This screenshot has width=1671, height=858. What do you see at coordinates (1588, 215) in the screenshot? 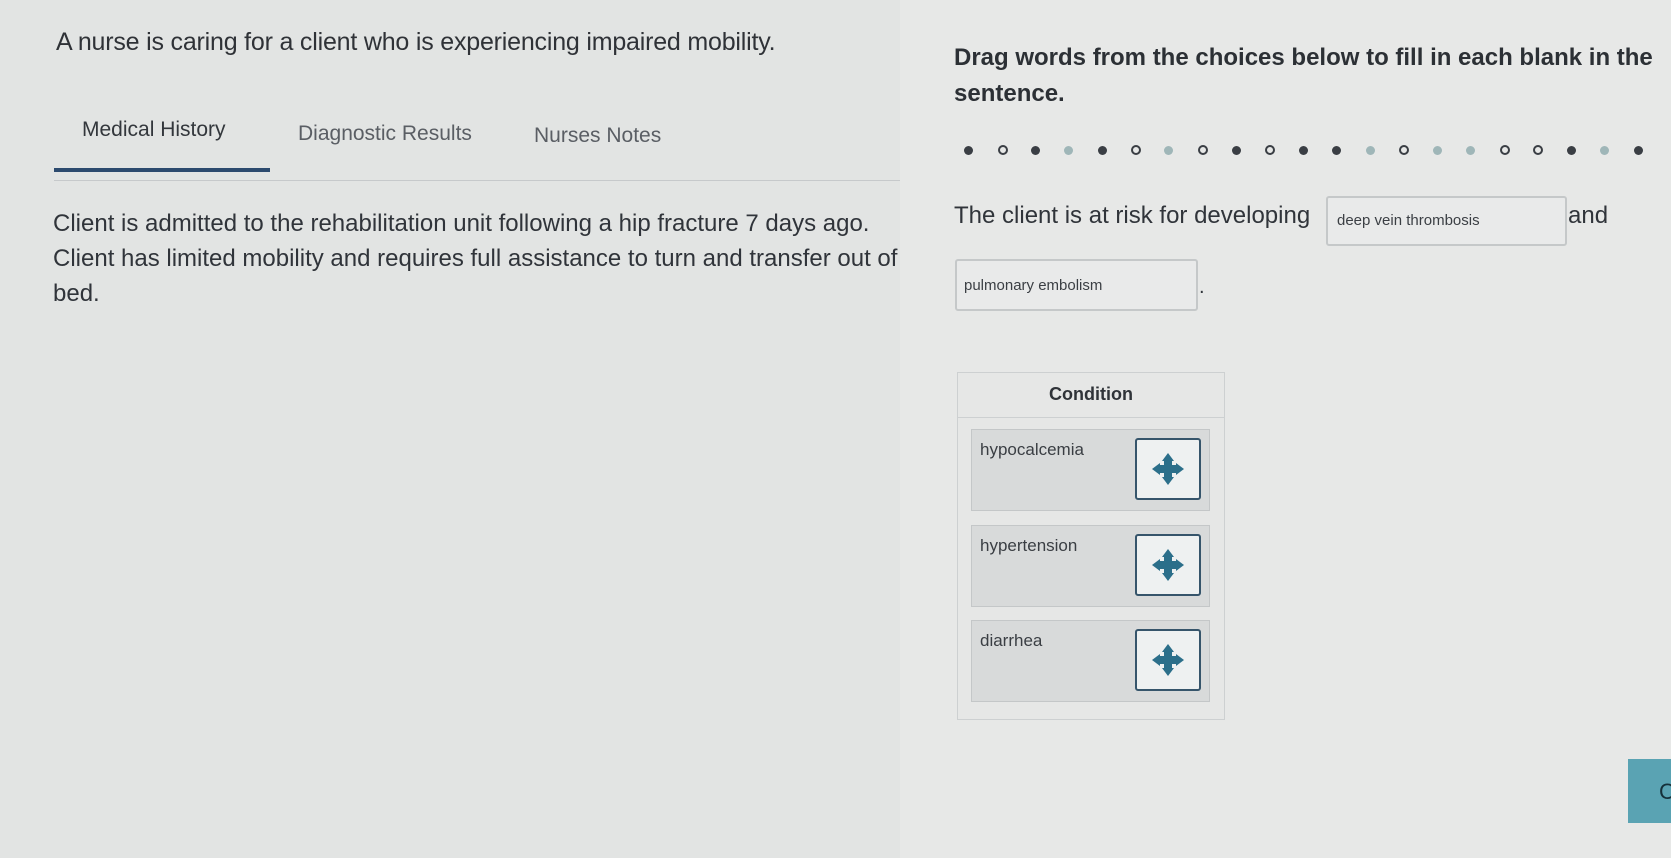
I see `sentence-part-2: and` at bounding box center [1588, 215].